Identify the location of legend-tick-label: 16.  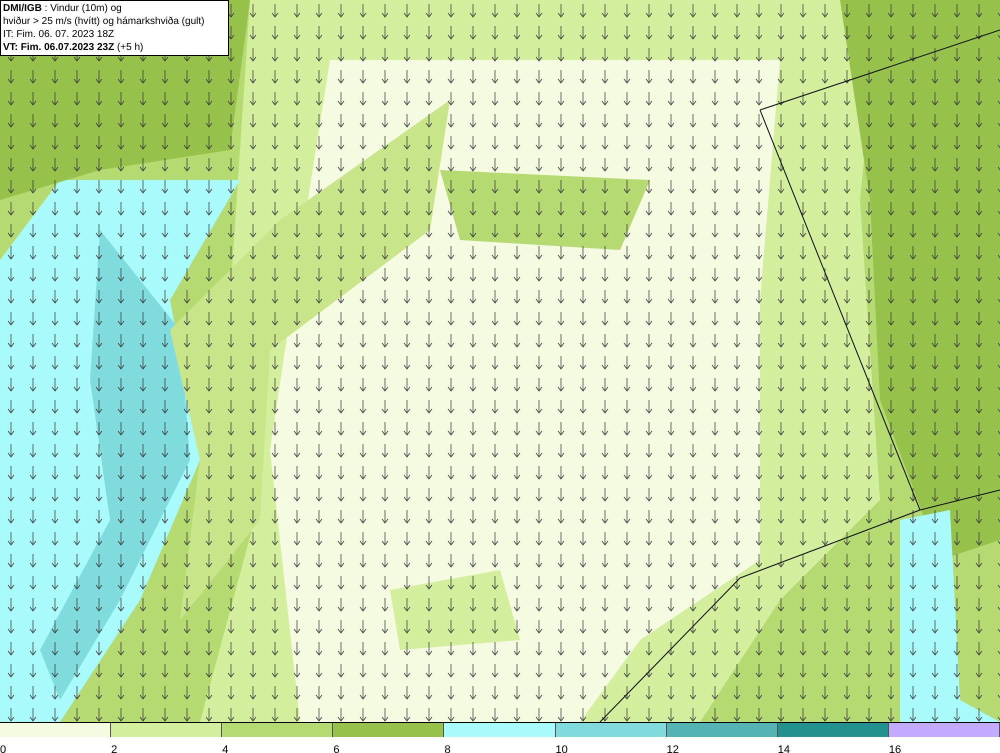
(895, 748).